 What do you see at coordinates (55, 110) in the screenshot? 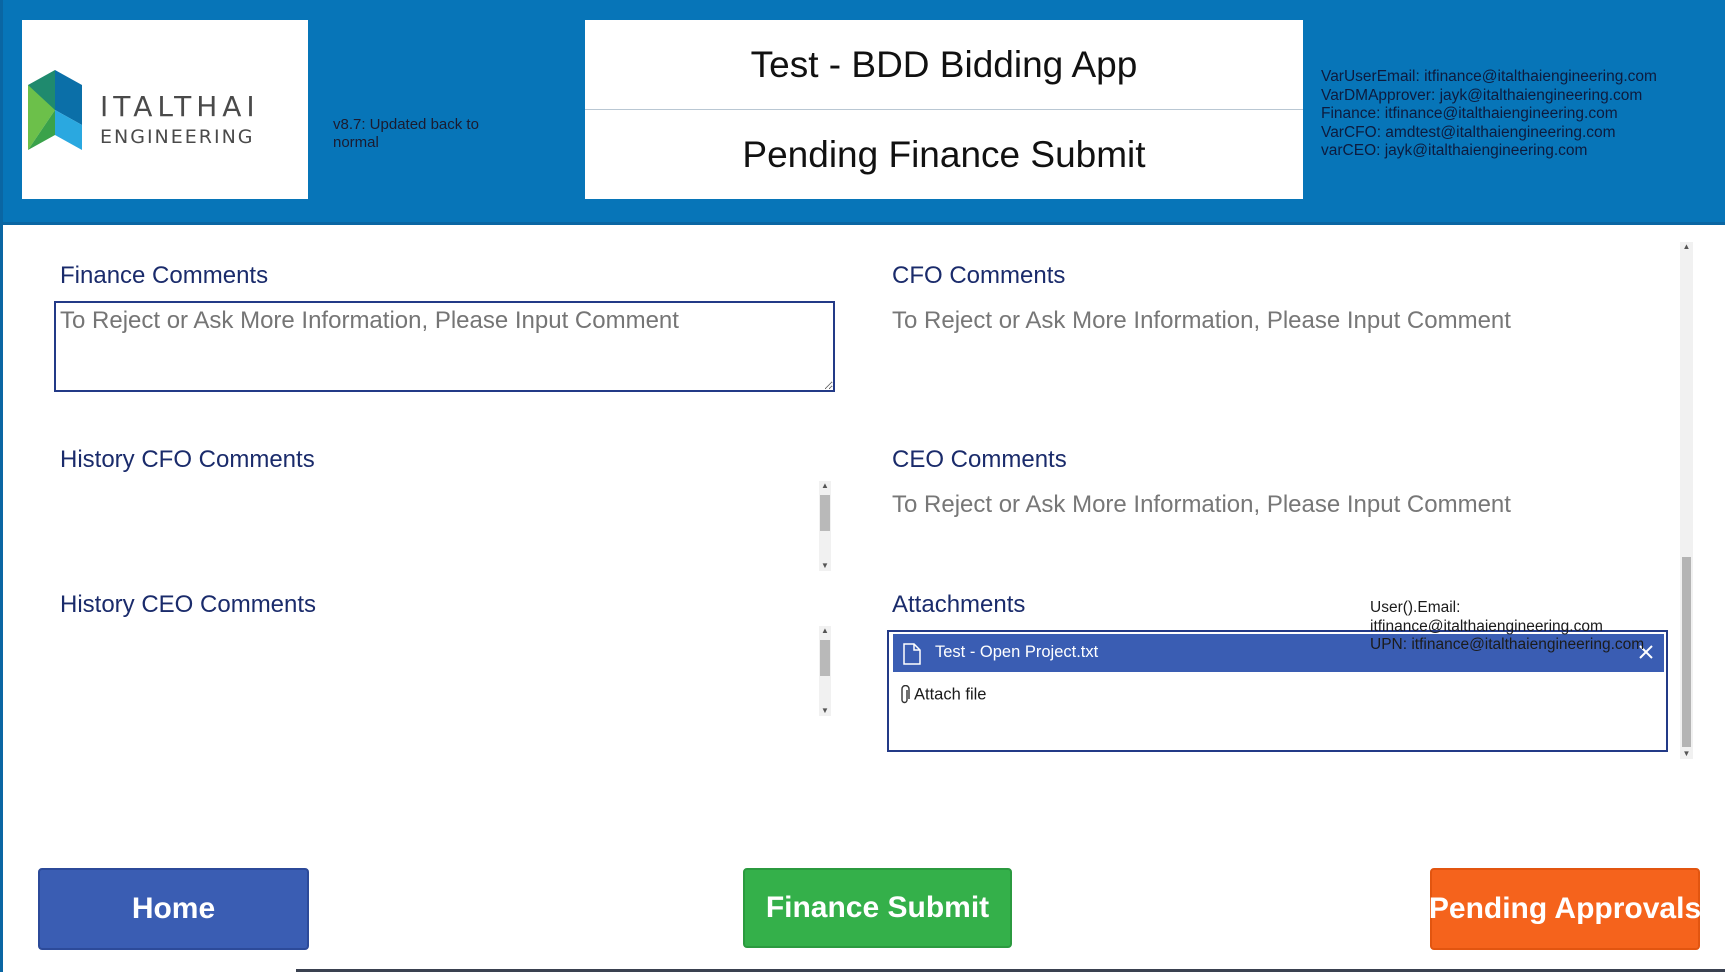
I see `logo-mark-icon` at bounding box center [55, 110].